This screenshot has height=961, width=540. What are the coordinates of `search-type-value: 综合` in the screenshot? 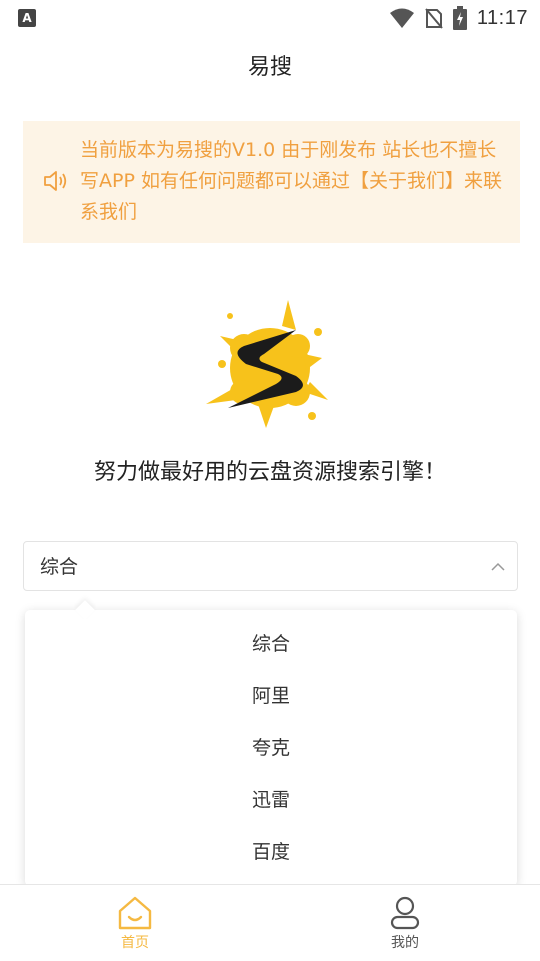 It's located at (59, 567).